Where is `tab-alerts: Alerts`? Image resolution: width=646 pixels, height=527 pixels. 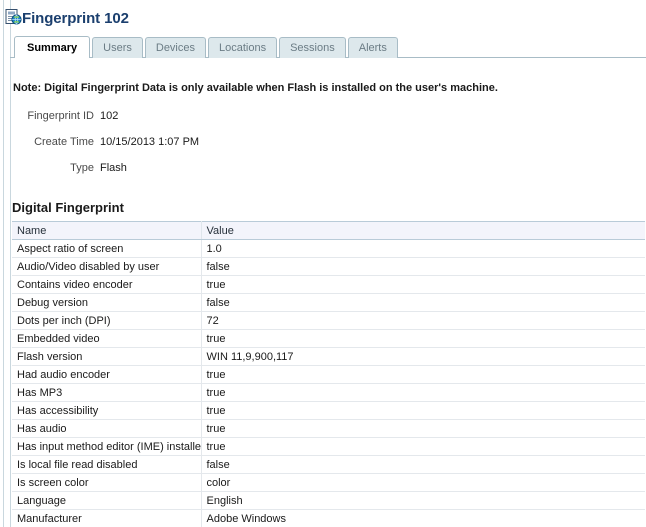
tab-alerts: Alerts is located at coordinates (372, 47).